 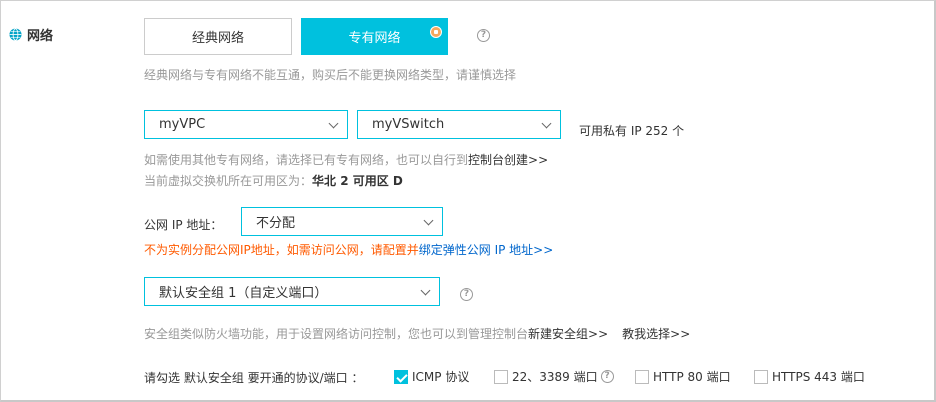 I want to click on vpc-network-button: 专有网络, so click(x=374, y=36).